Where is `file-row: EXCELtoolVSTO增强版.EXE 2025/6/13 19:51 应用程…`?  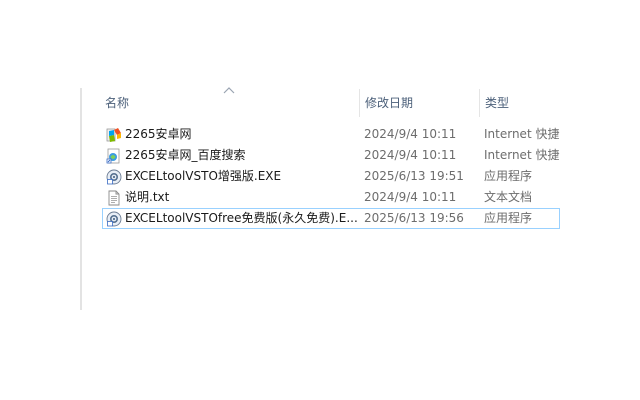
file-row: EXCELtoolVSTO增强版.EXE 2025/6/13 19:51 应用程… is located at coordinates (331, 176).